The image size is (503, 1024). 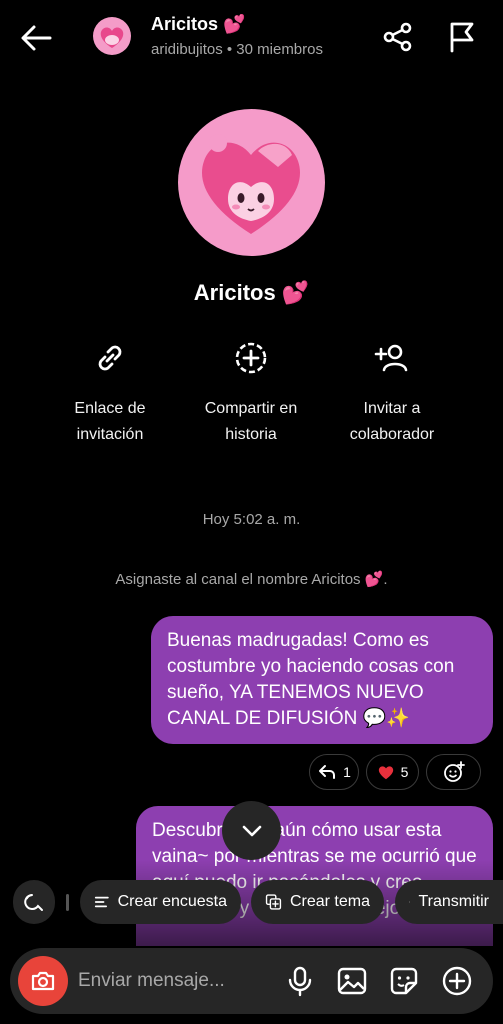 I want to click on back-button, so click(x=36, y=38).